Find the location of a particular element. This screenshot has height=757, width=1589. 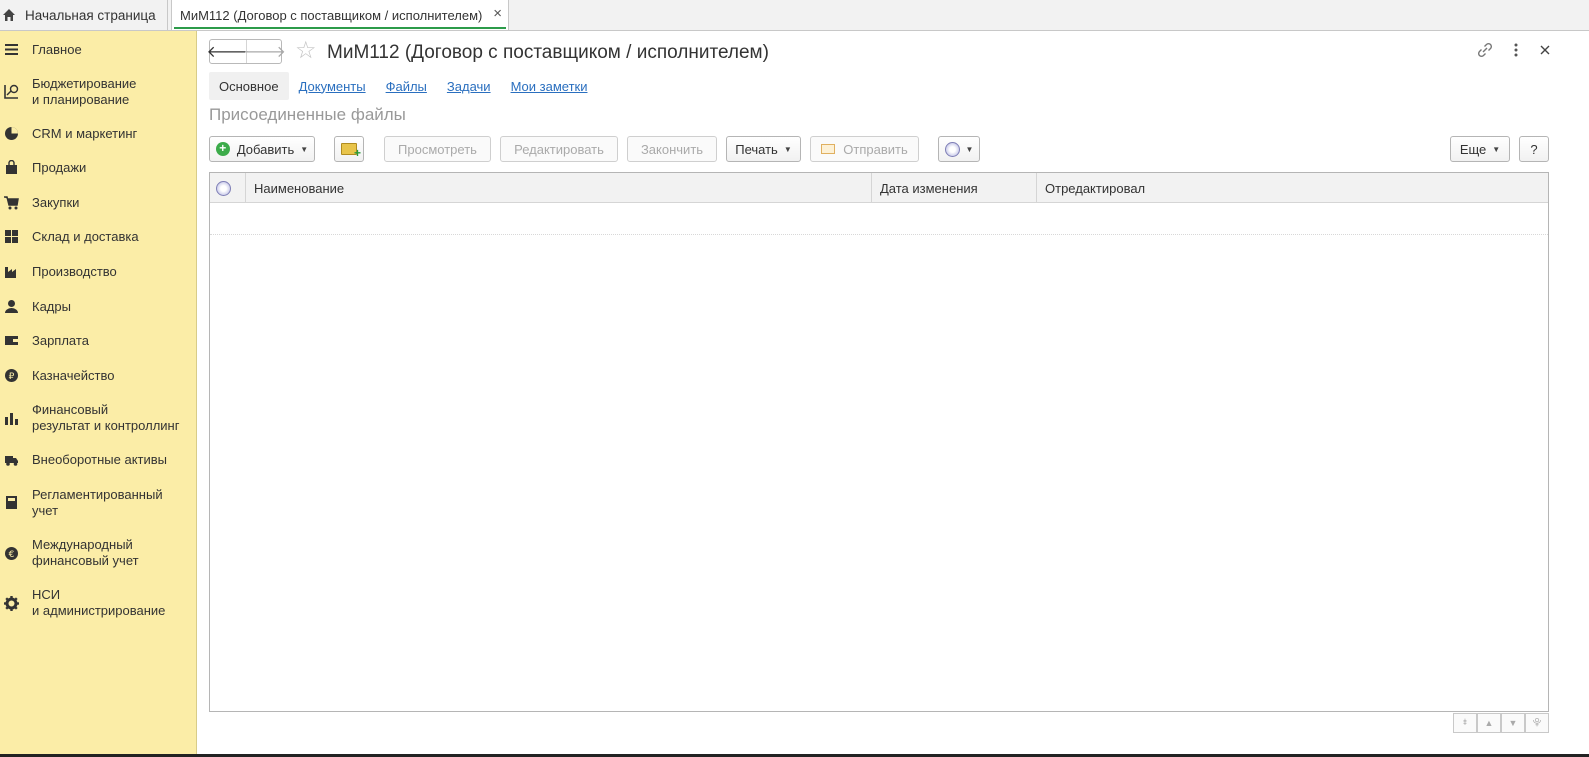

sidebar-item-fixed-assets: Внеоборотные активы is located at coordinates (98, 462).